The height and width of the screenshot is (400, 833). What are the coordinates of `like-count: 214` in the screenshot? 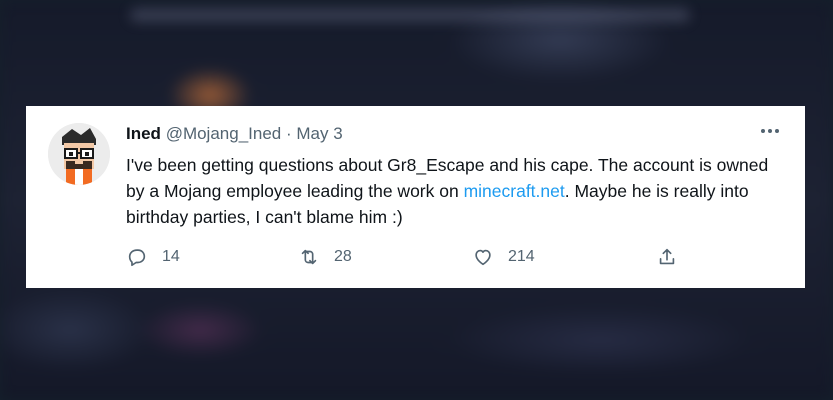 It's located at (521, 256).